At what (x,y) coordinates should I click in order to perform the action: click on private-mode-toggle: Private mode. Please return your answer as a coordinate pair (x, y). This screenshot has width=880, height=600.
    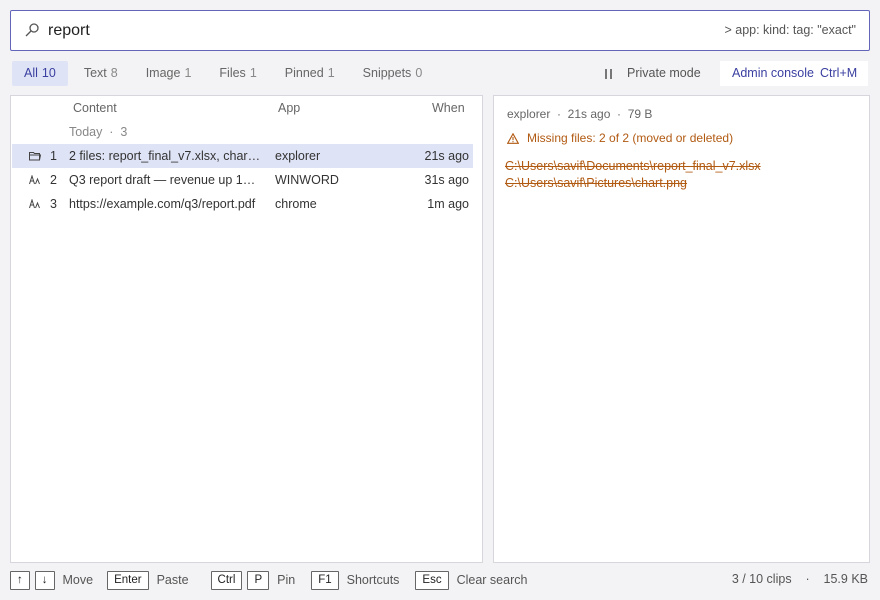
    Looking at the image, I should click on (653, 73).